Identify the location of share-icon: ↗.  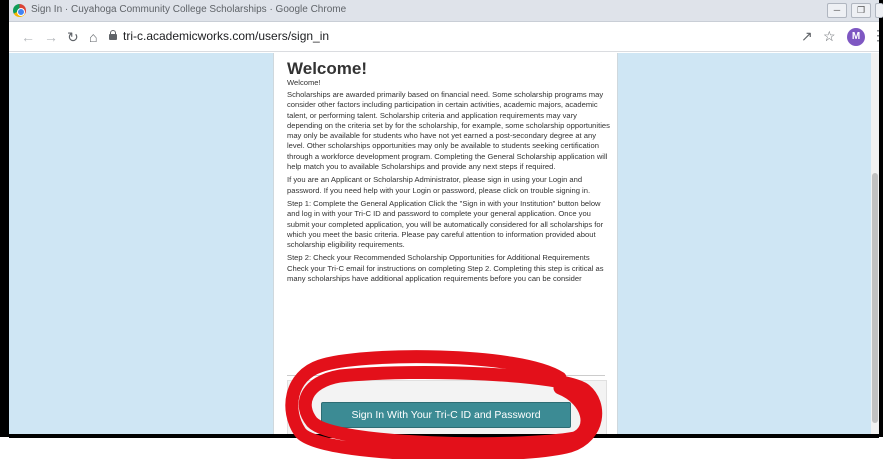
(807, 36).